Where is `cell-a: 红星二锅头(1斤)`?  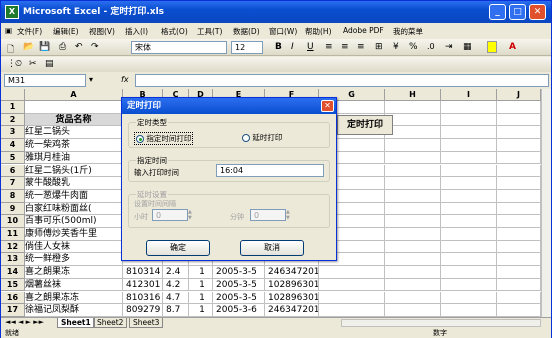 cell-a: 红星二锅头(1斤) is located at coordinates (74, 171).